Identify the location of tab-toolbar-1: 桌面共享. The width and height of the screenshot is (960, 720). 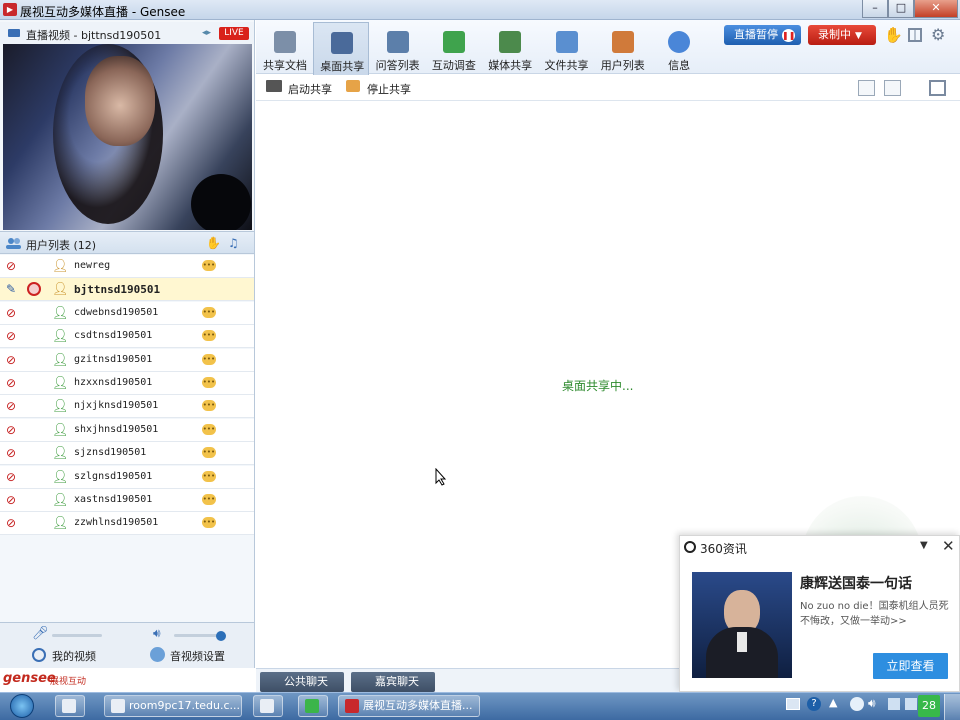
(341, 49).